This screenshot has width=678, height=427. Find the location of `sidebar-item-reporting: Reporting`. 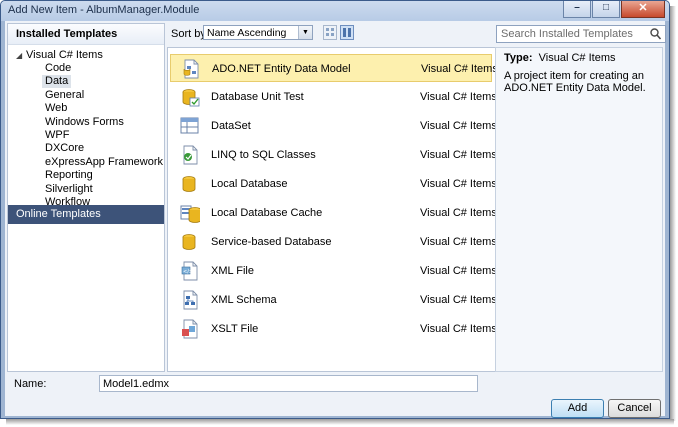

sidebar-item-reporting: Reporting is located at coordinates (69, 175).